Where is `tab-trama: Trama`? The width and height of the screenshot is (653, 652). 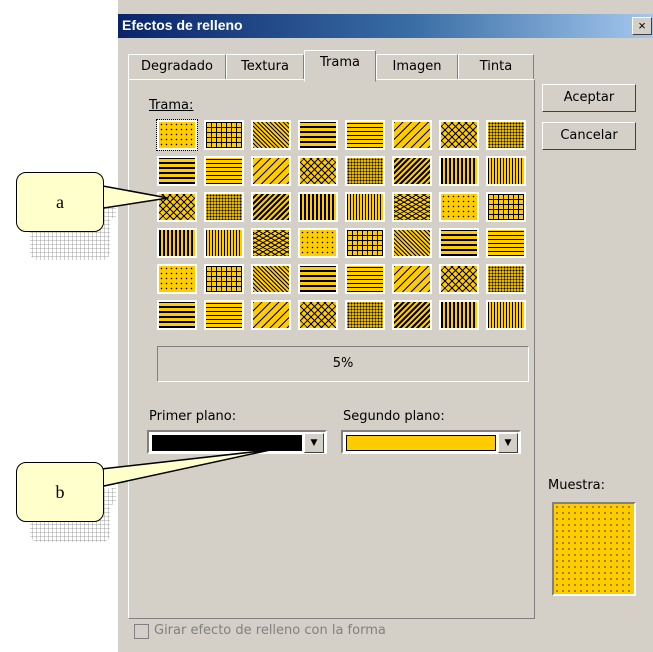 tab-trama: Trama is located at coordinates (340, 66).